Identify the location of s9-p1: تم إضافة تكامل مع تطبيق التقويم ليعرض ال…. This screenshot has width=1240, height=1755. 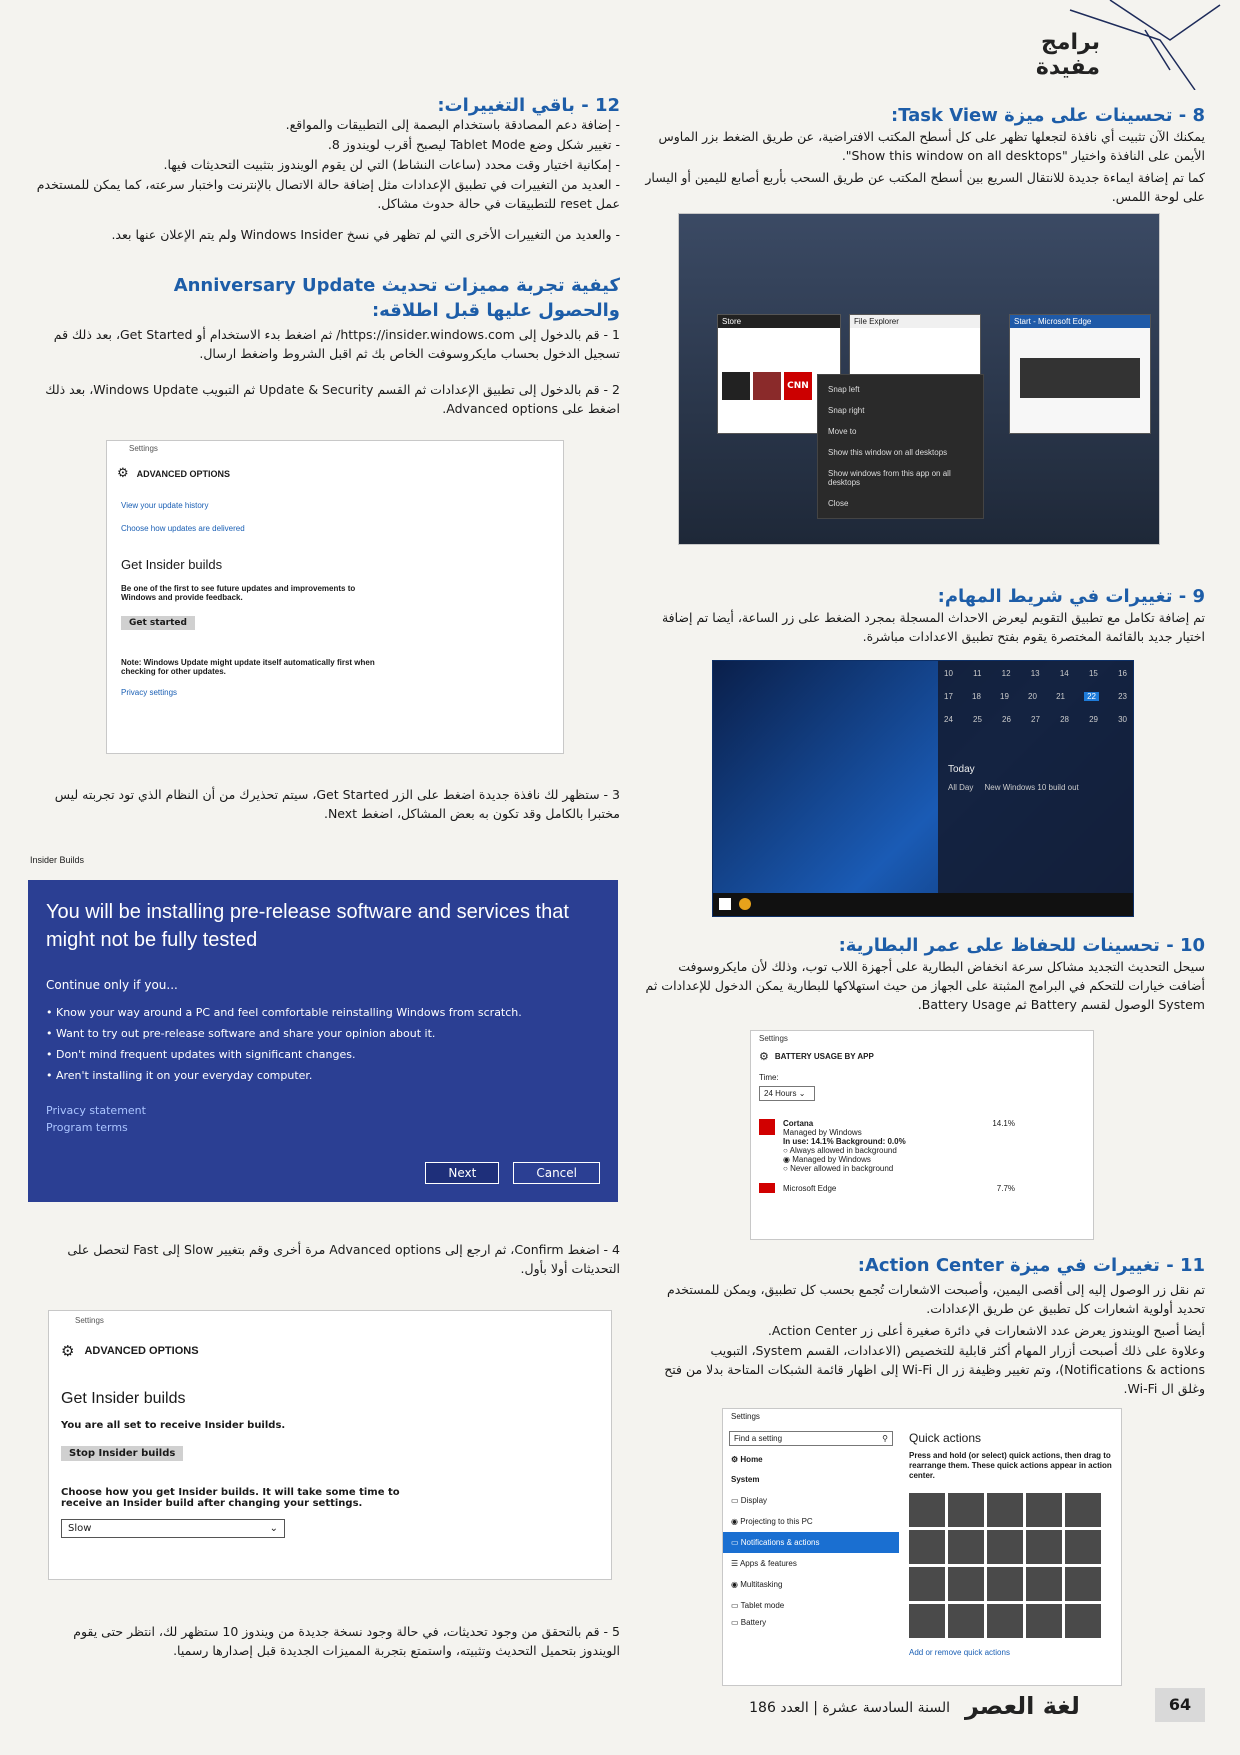
(933, 627).